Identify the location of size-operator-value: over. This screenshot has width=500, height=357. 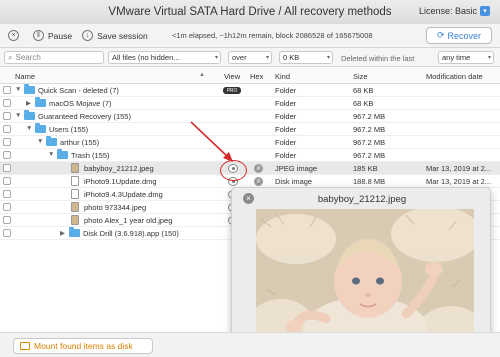
(239, 57).